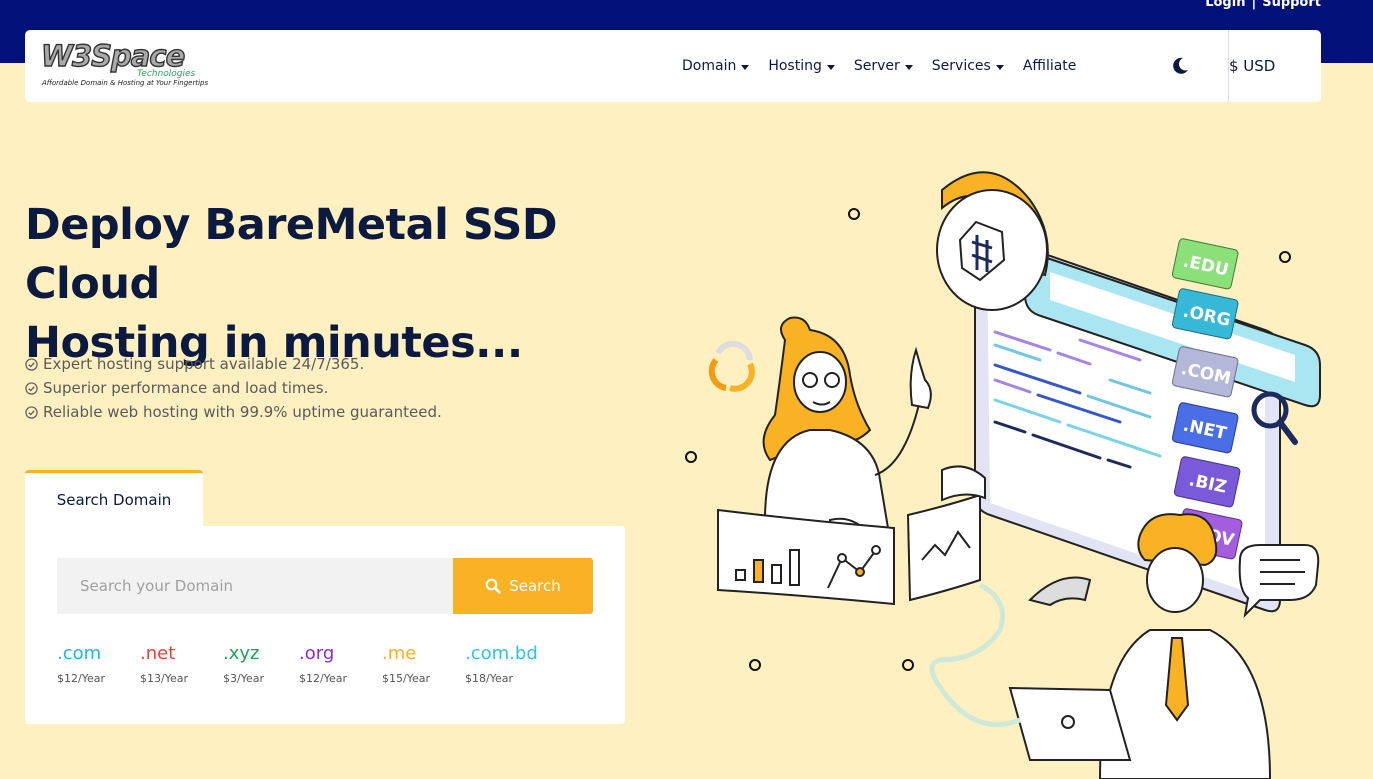 The width and height of the screenshot is (1373, 779). I want to click on tld-name: .com, so click(79, 653).